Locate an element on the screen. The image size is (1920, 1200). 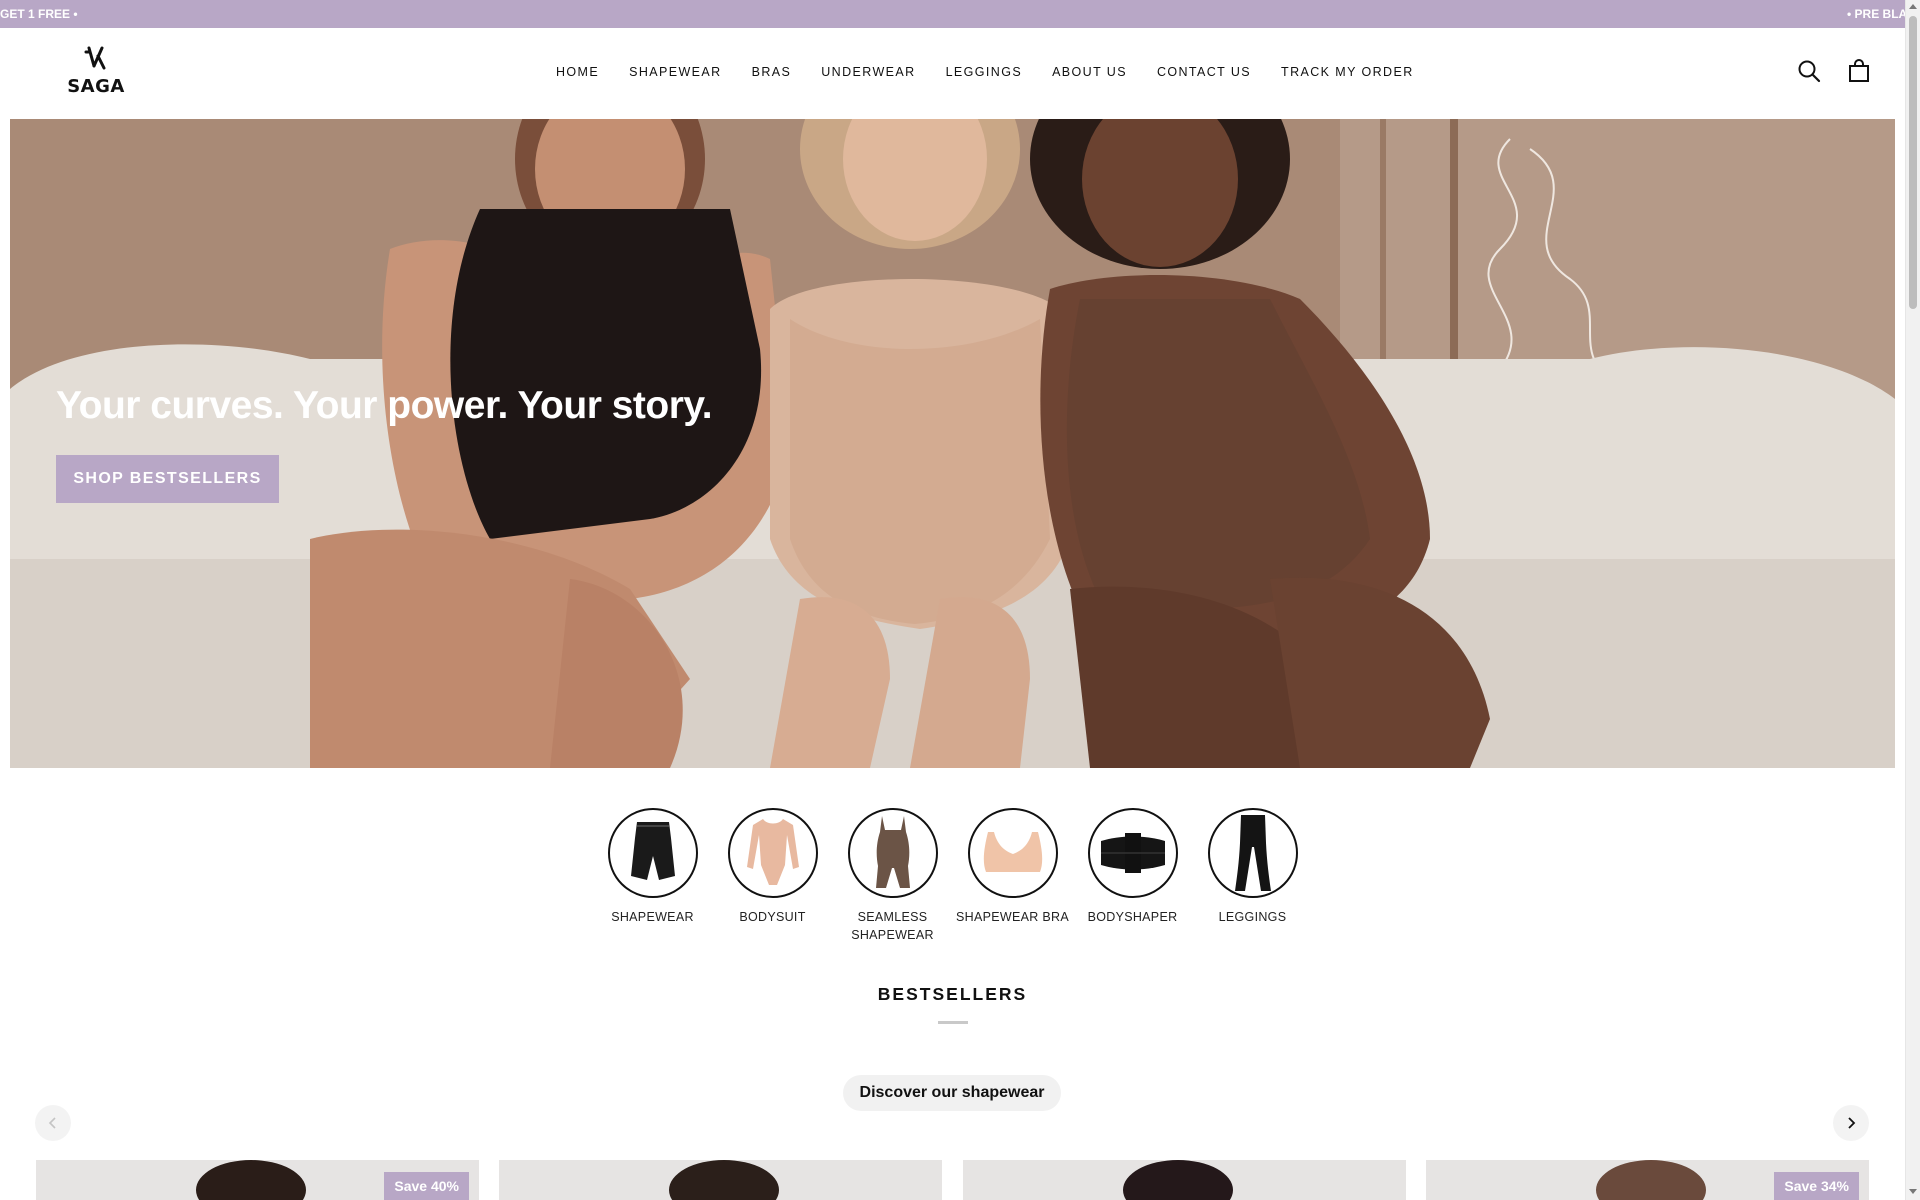
announcement-bar: GET 1 FREE • • PRE BLA is located at coordinates (952, 14).